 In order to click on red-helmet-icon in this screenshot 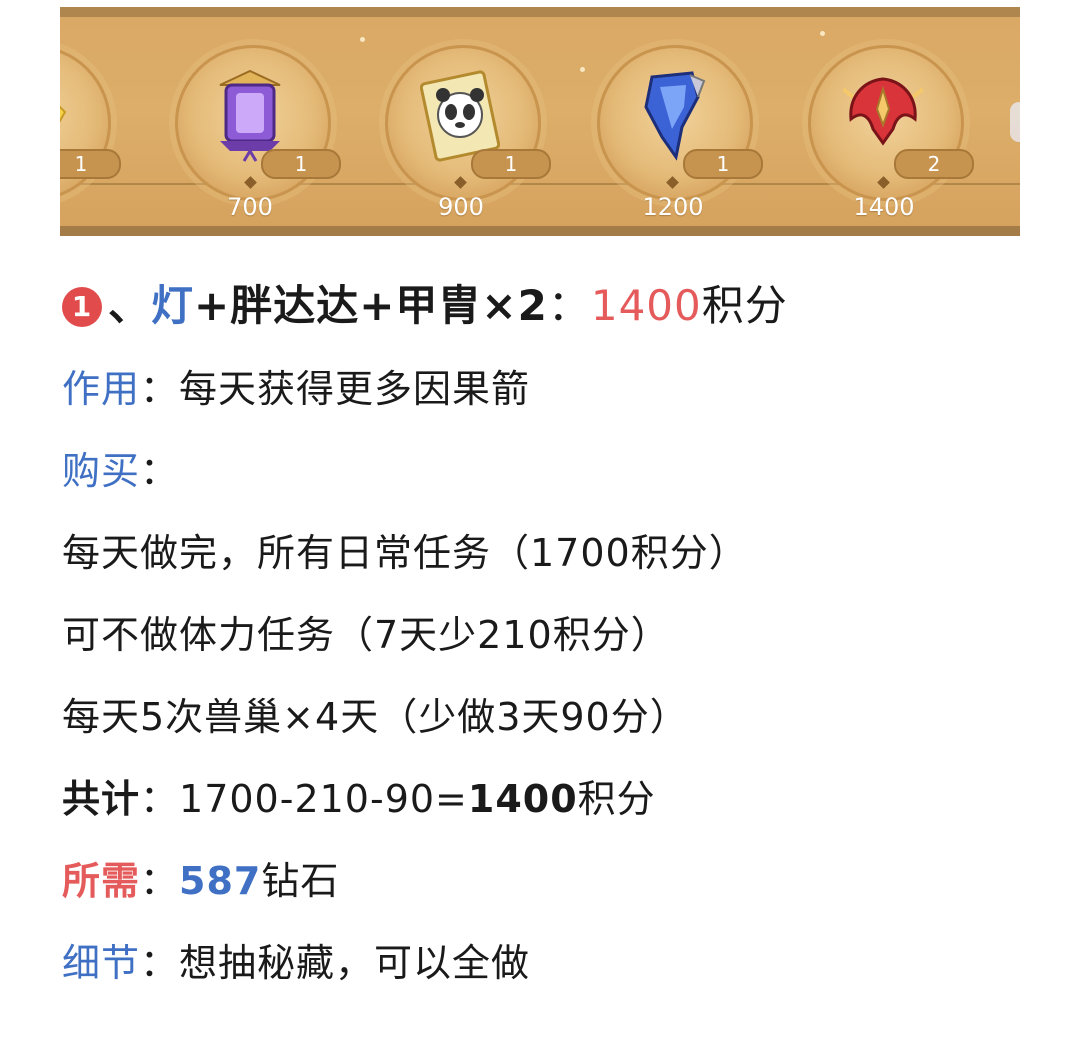, I will do `click(883, 111)`.